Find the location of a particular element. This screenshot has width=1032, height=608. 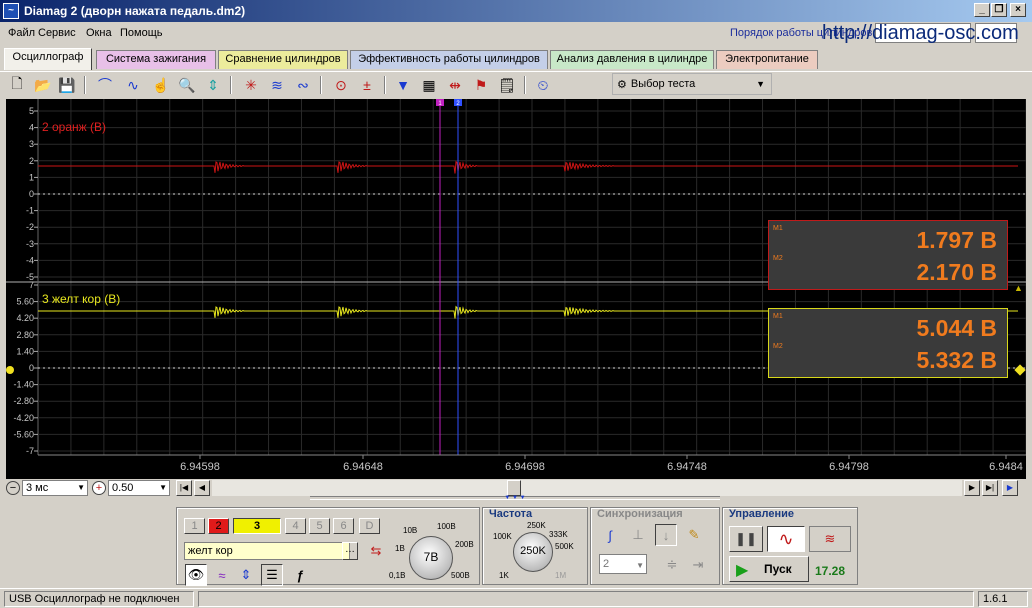

sync-position-icon: ⇥ is located at coordinates (698, 565).